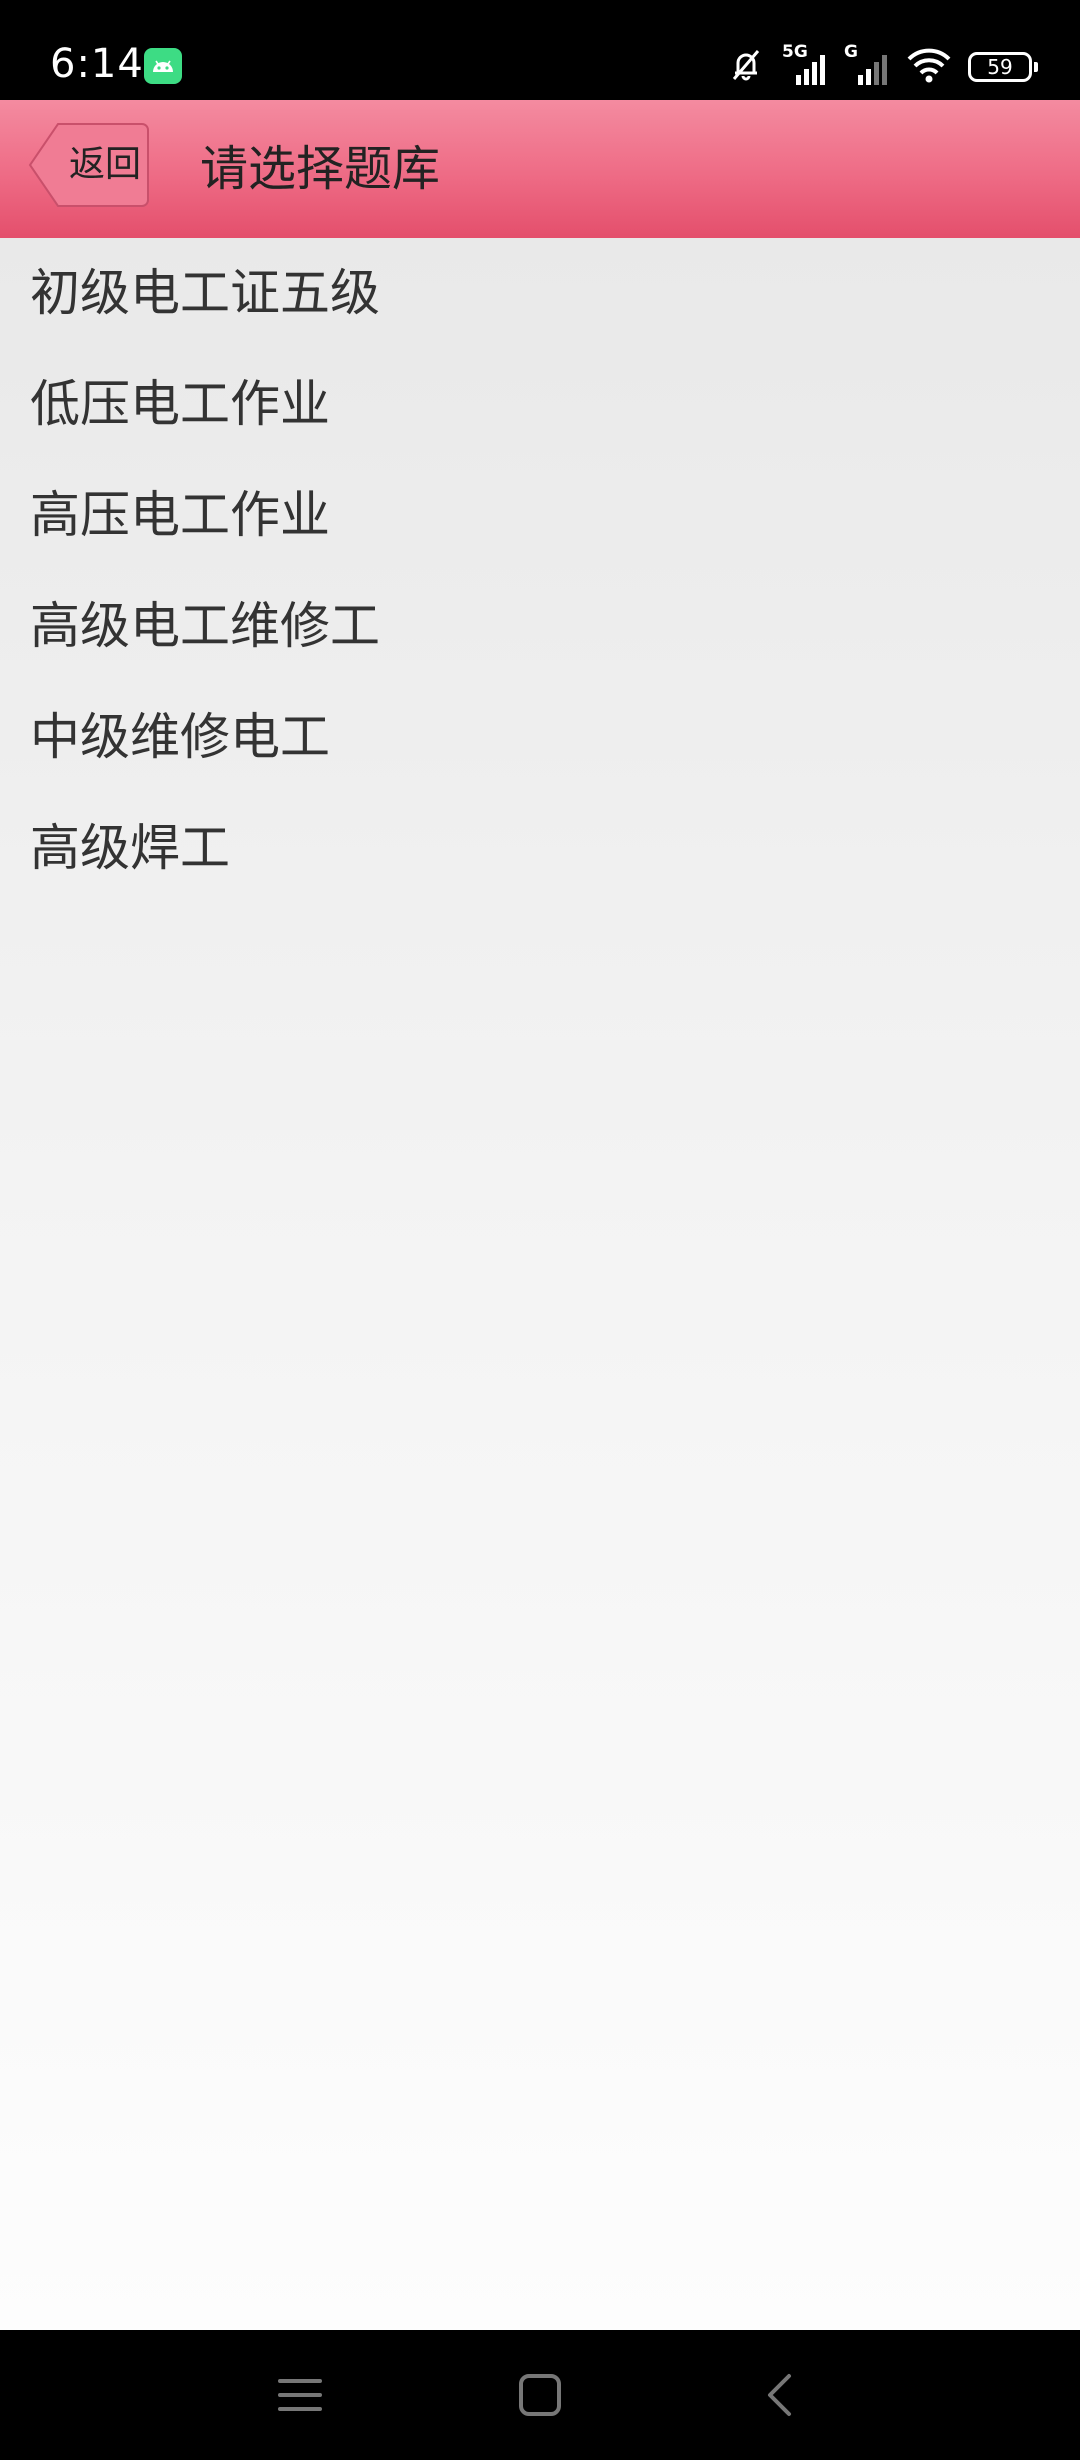 The image size is (1080, 2460). Describe the element at coordinates (540, 515) in the screenshot. I see `question-bank-item: 高压电工作业` at that location.